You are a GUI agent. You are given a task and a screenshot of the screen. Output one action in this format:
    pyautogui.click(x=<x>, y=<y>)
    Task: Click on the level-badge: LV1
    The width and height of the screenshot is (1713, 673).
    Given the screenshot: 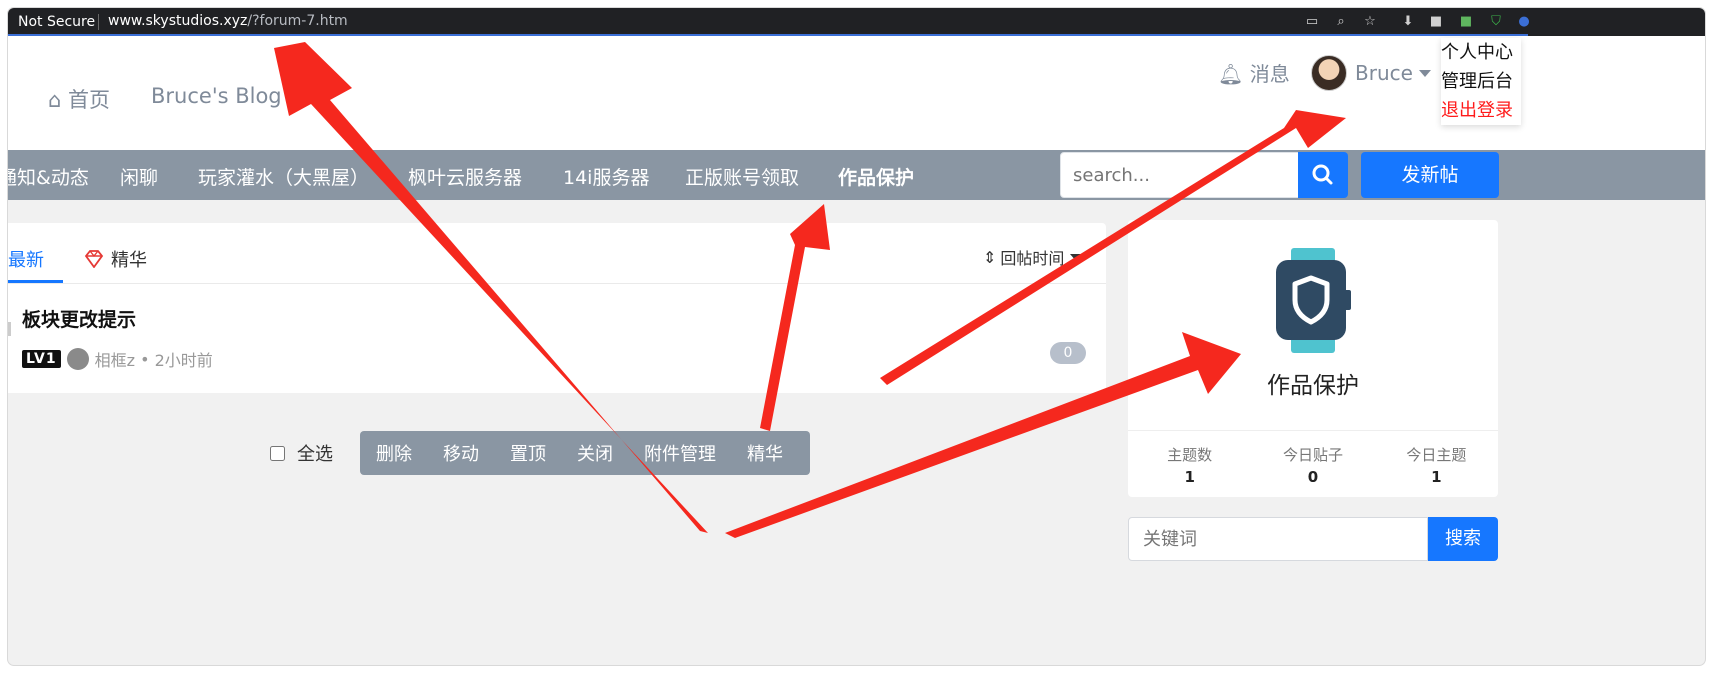 What is the action you would take?
    pyautogui.click(x=41, y=359)
    